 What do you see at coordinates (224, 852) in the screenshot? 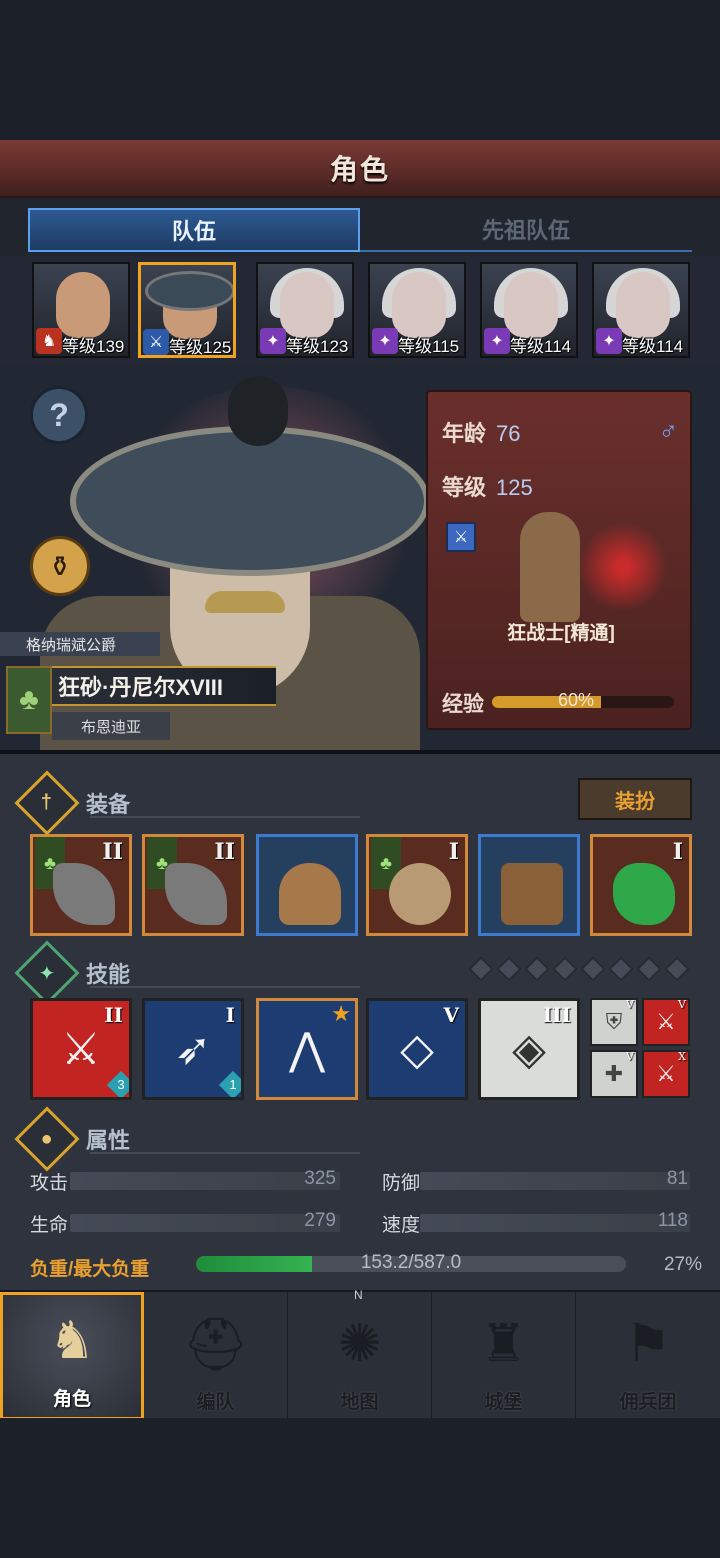
I see `tier-label: II` at bounding box center [224, 852].